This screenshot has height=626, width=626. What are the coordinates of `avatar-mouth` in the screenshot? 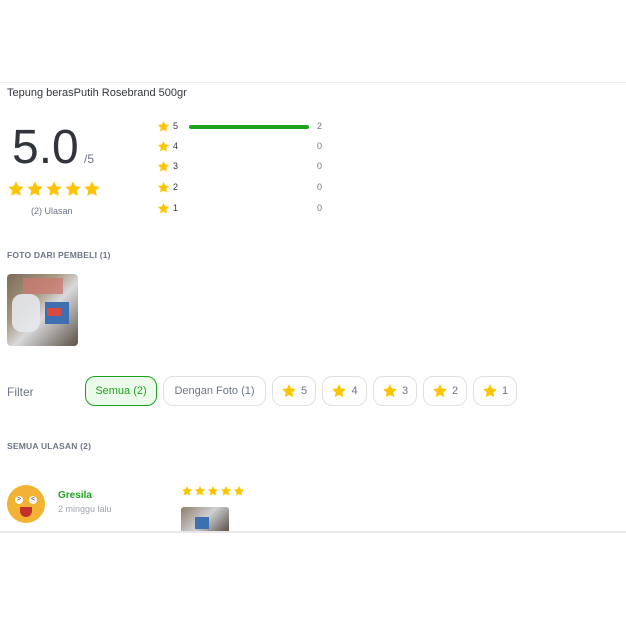 It's located at (26, 512).